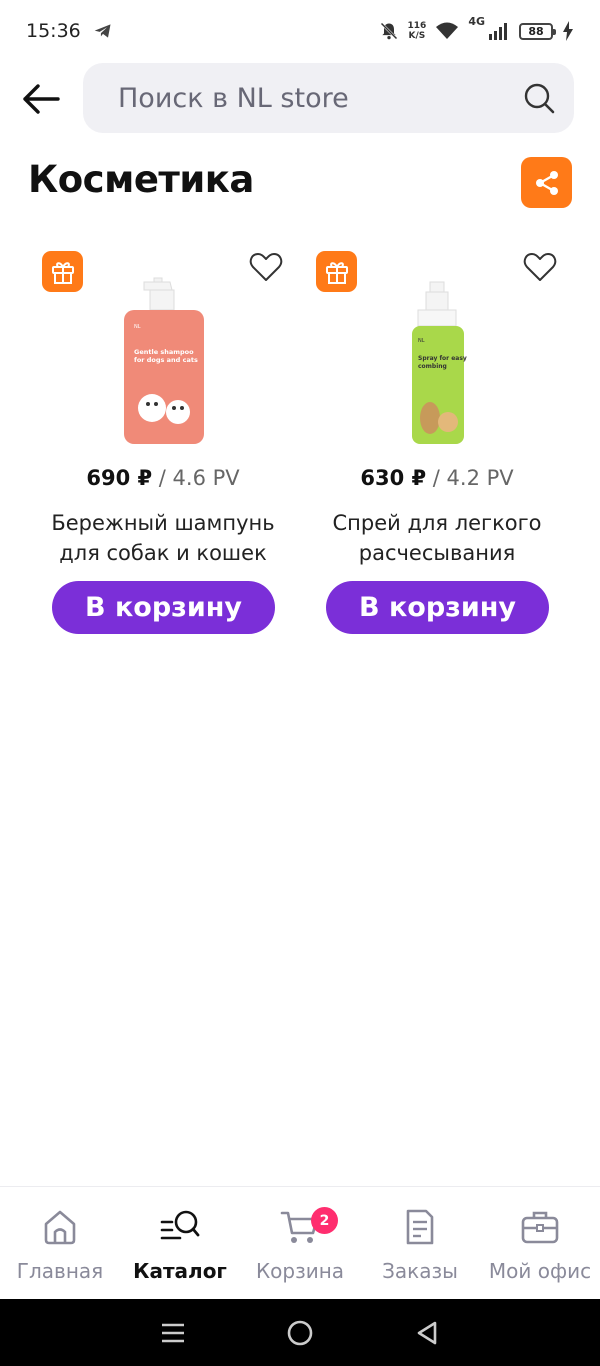 The image size is (600, 1366). I want to click on status-bar: 15:36 116 K/S 4G 88, so click(300, 31).